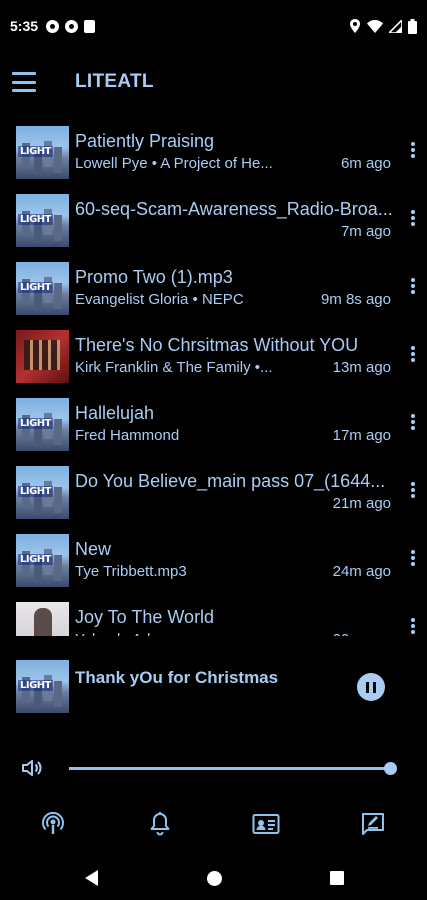 Image resolution: width=427 pixels, height=900 pixels. I want to click on track-row: Hallelujah Fred Hammond 17m ago, so click(213, 424).